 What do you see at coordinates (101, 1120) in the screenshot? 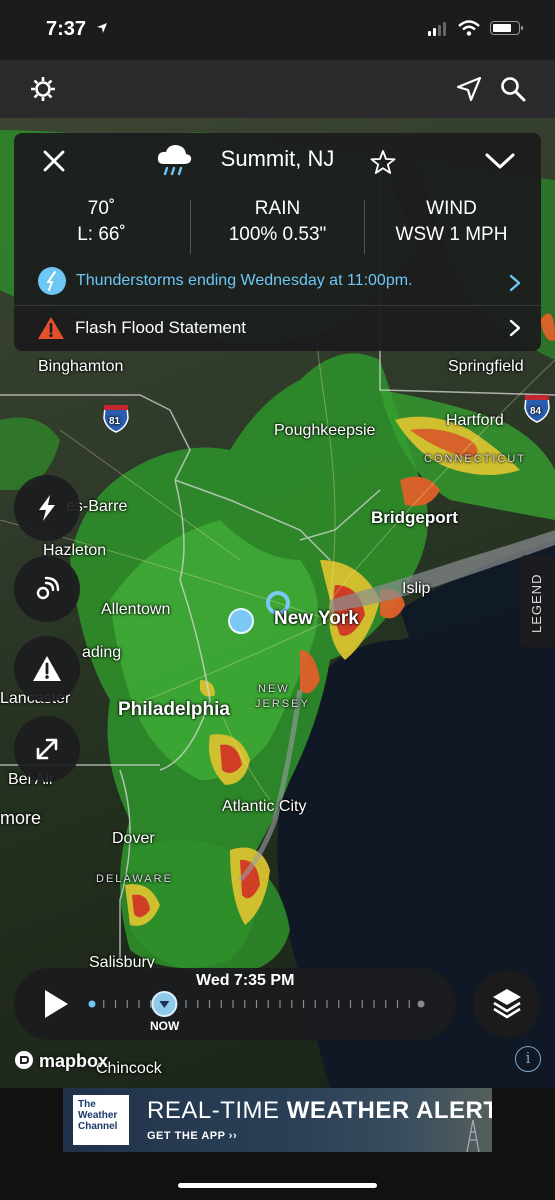
I see `weather-channel-logo: The Weather Channel` at bounding box center [101, 1120].